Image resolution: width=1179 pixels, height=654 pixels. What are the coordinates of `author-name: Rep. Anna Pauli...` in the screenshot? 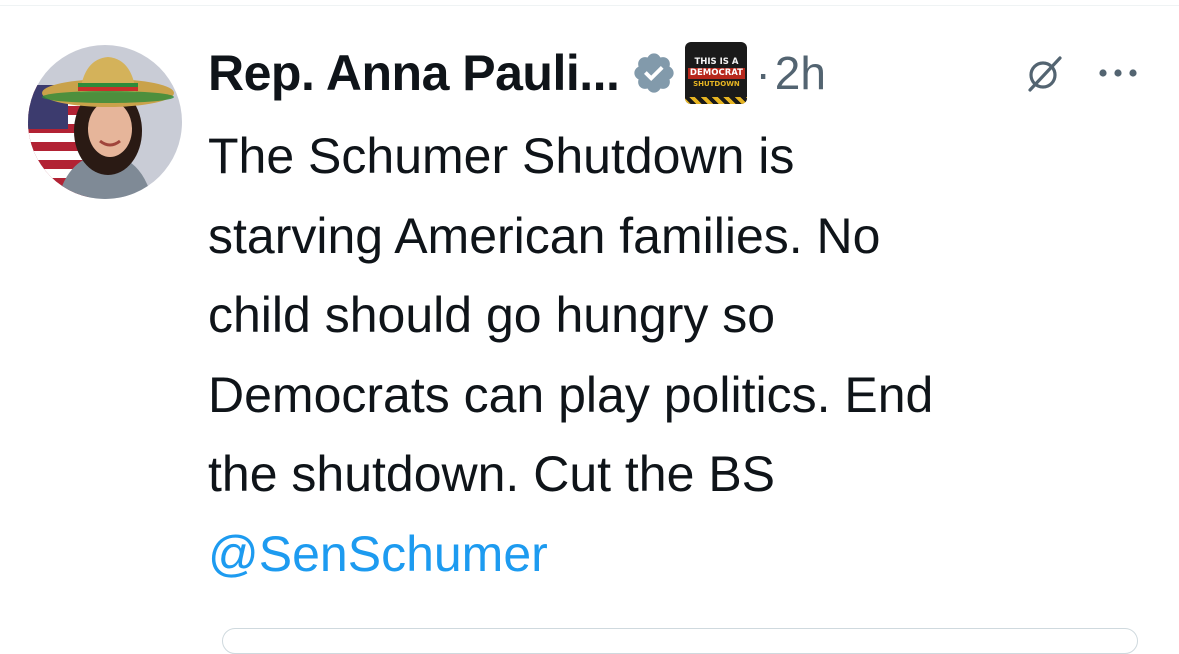 It's located at (414, 73).